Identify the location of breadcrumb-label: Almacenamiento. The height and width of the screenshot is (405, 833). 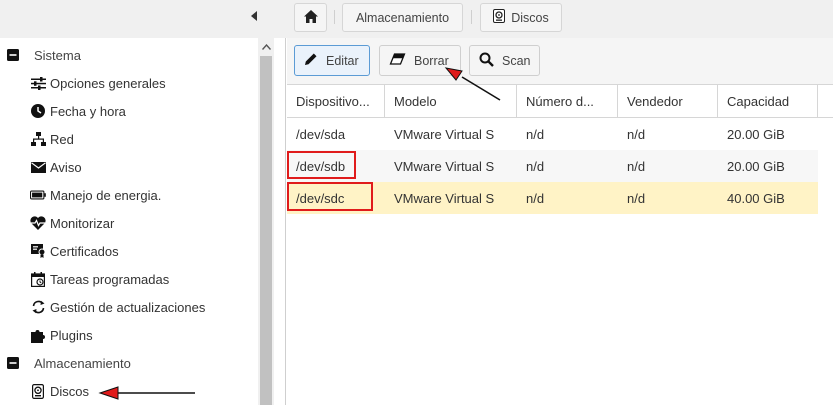
(402, 17).